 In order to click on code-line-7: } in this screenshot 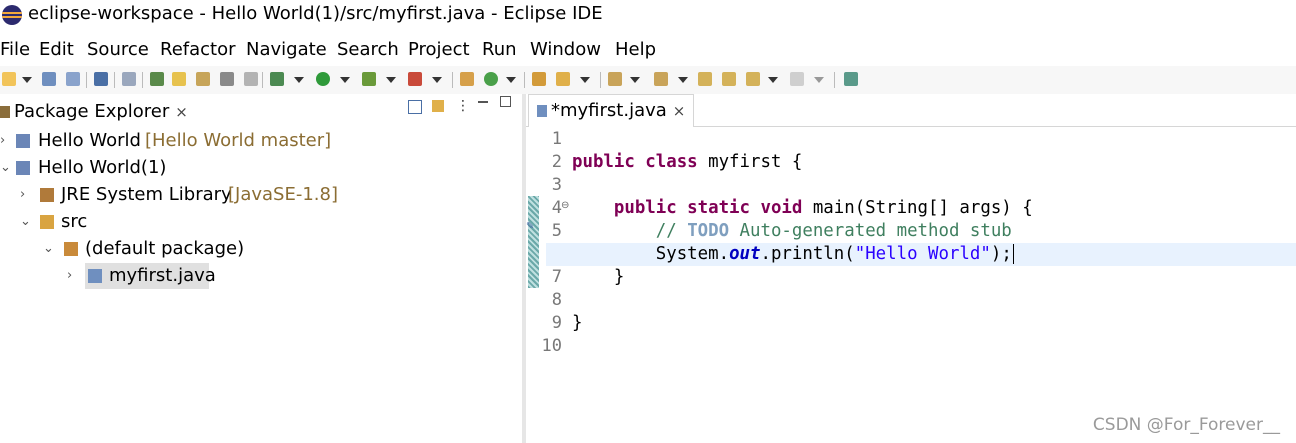, I will do `click(598, 277)`.